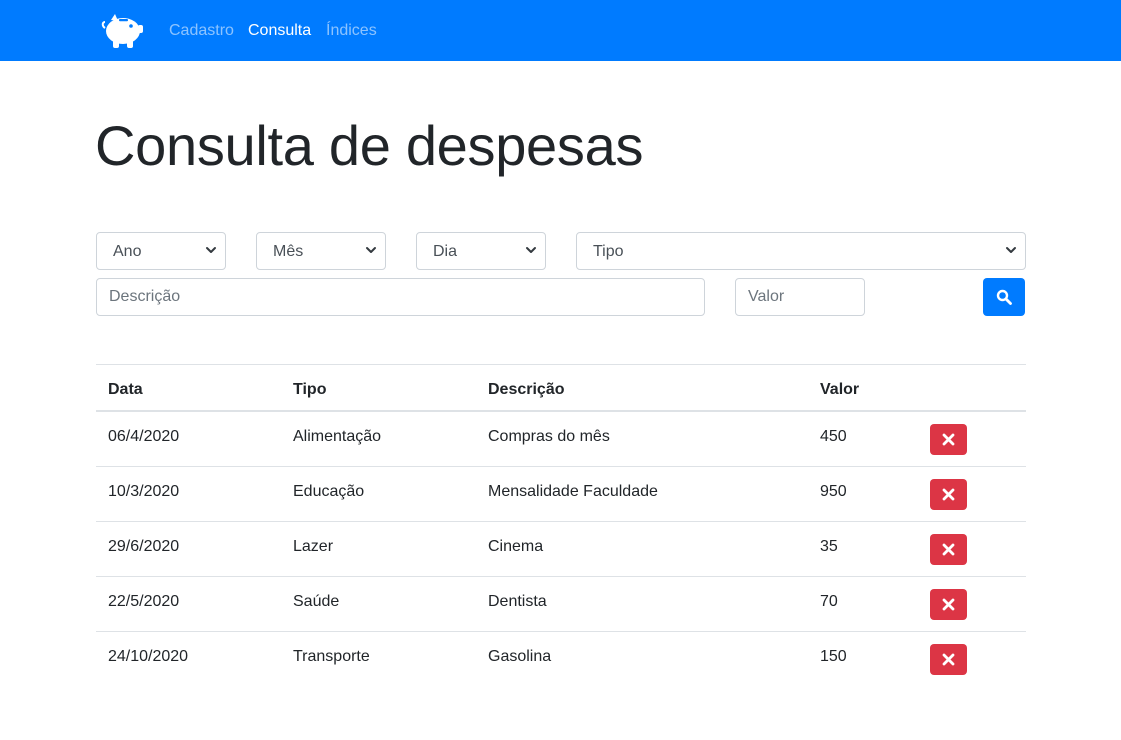  Describe the element at coordinates (526, 389) in the screenshot. I see `header-descricao: Descrição` at that location.